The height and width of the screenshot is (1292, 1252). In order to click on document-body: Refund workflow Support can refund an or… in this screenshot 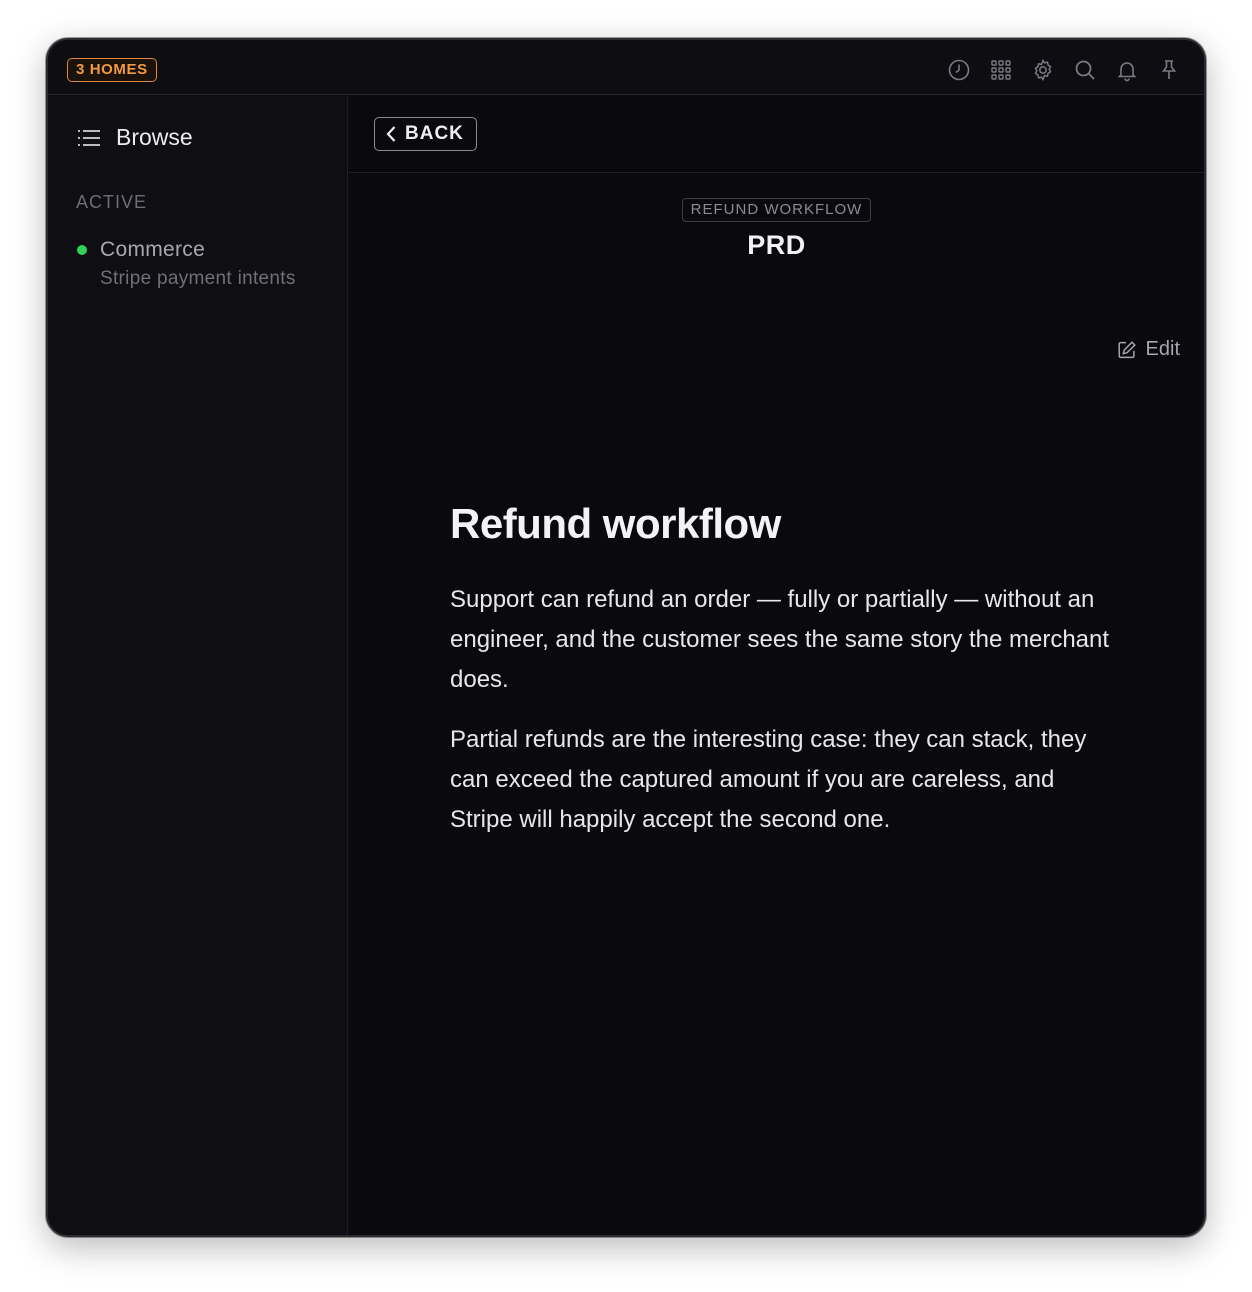, I will do `click(785, 669)`.